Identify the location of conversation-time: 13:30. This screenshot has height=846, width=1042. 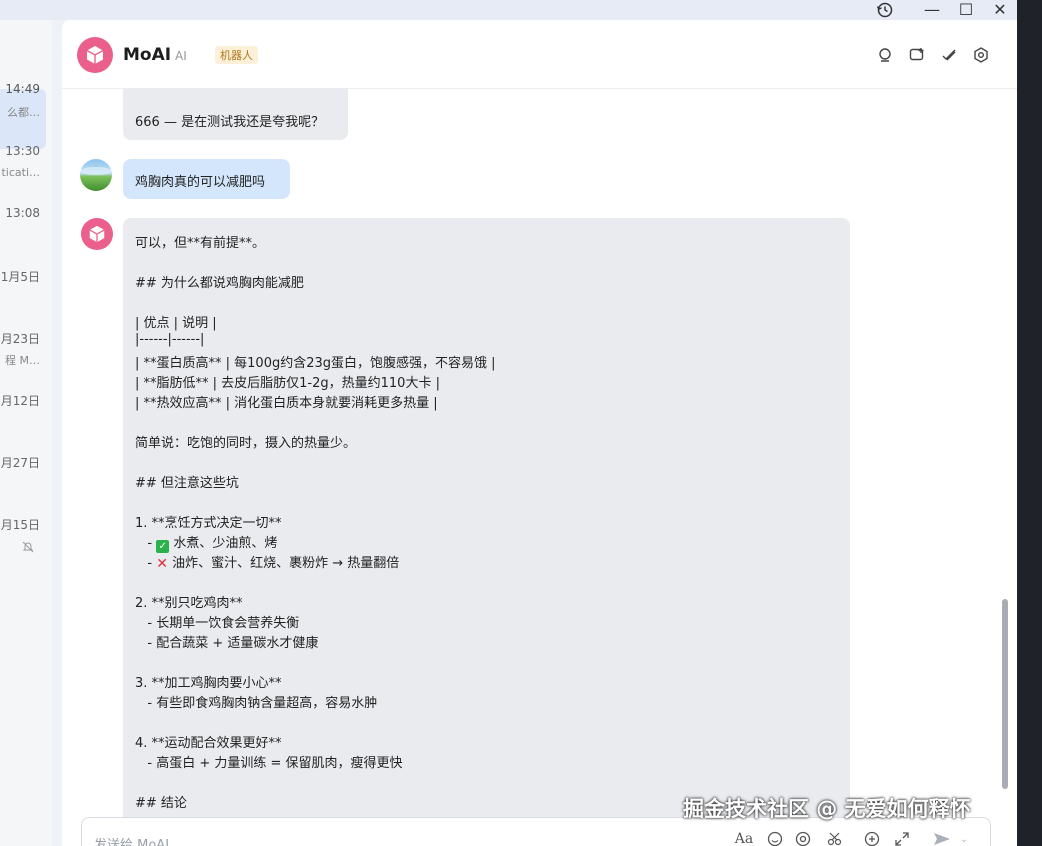
(22, 151).